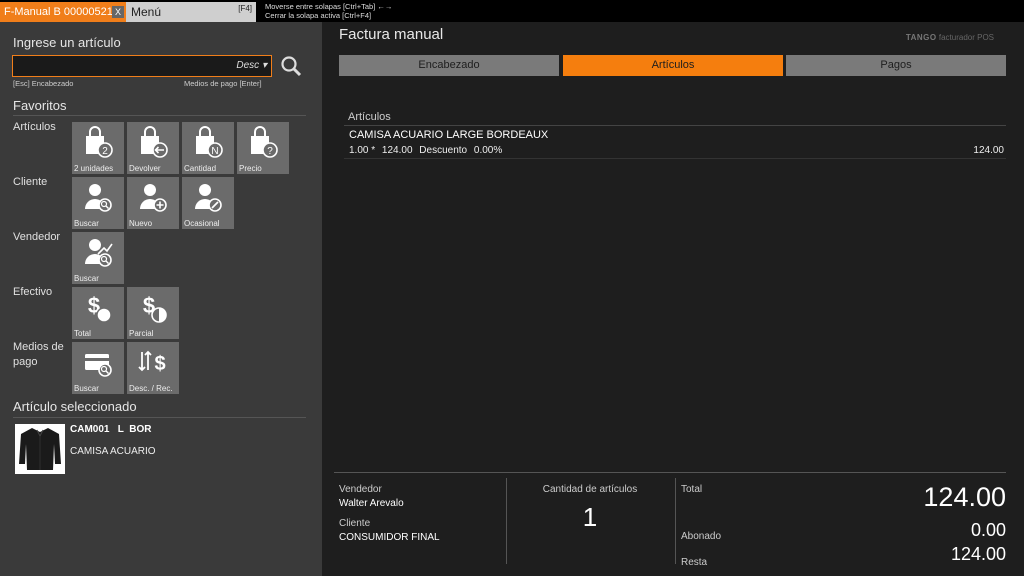 Image resolution: width=1024 pixels, height=576 pixels. What do you see at coordinates (978, 554) in the screenshot?
I see `rest-value: 124.00` at bounding box center [978, 554].